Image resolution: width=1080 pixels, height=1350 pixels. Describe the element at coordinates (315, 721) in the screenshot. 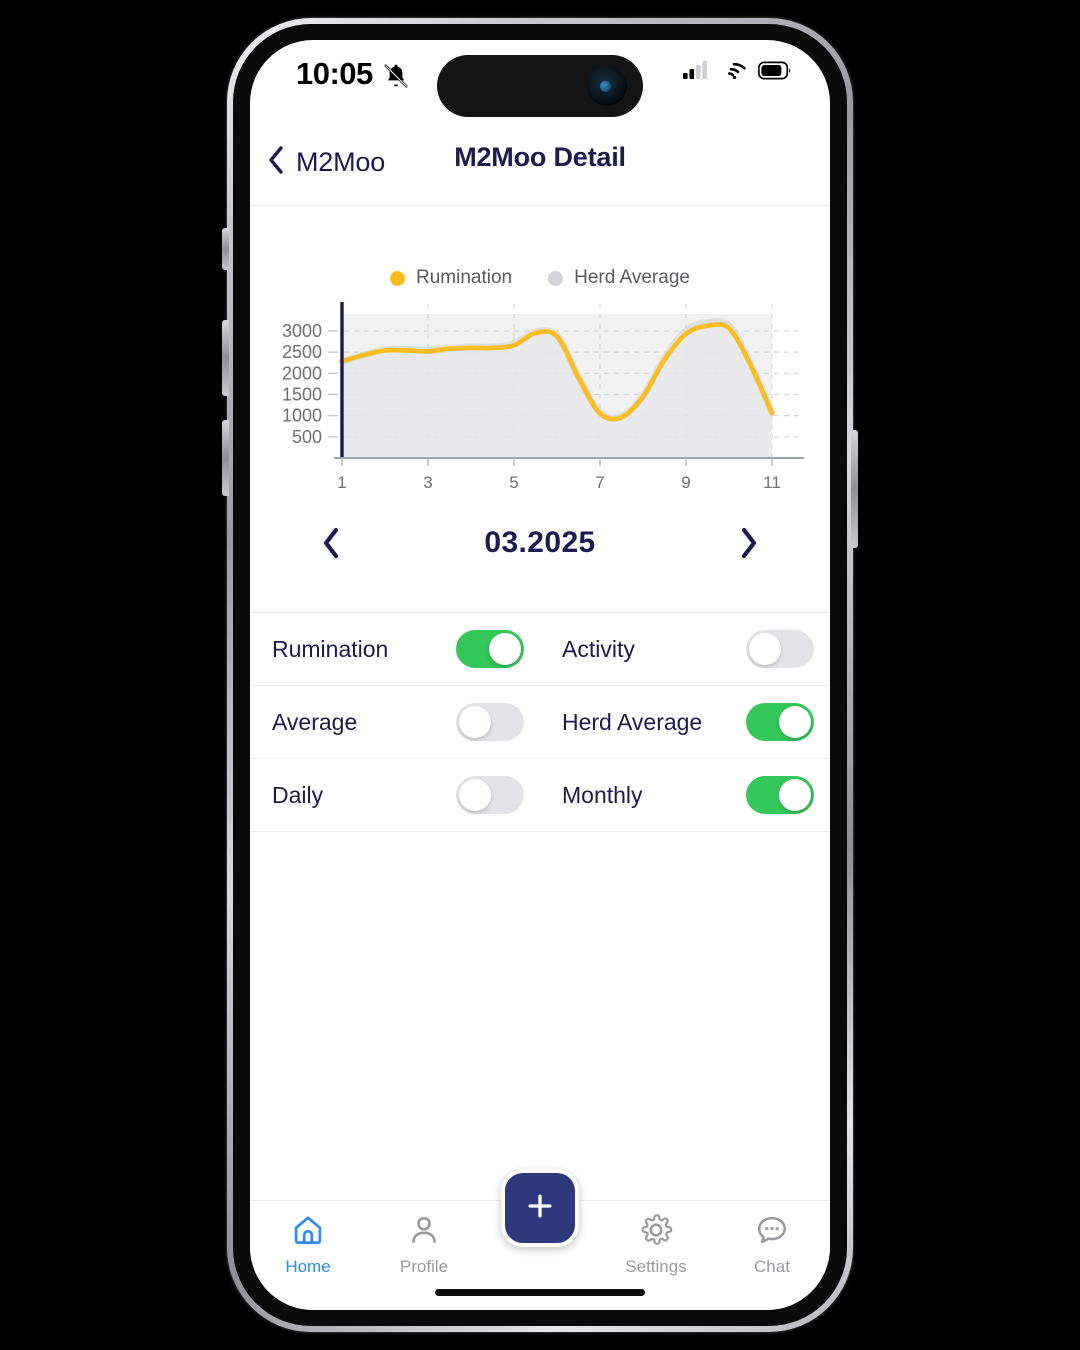

I see `toggle-label: Average` at that location.